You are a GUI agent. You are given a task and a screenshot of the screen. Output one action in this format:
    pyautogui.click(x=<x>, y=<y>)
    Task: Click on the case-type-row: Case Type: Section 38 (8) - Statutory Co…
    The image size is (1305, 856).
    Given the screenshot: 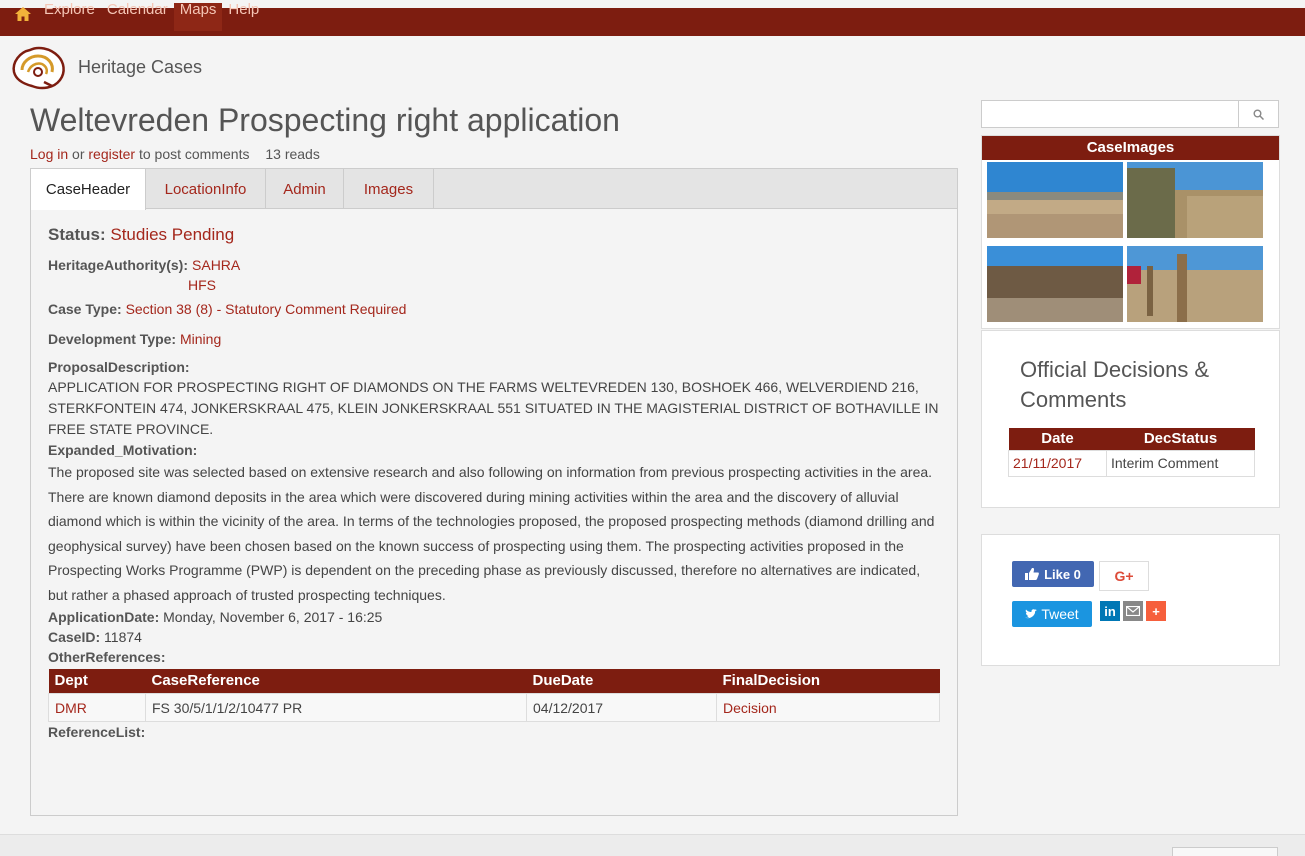 What is the action you would take?
    pyautogui.click(x=493, y=309)
    